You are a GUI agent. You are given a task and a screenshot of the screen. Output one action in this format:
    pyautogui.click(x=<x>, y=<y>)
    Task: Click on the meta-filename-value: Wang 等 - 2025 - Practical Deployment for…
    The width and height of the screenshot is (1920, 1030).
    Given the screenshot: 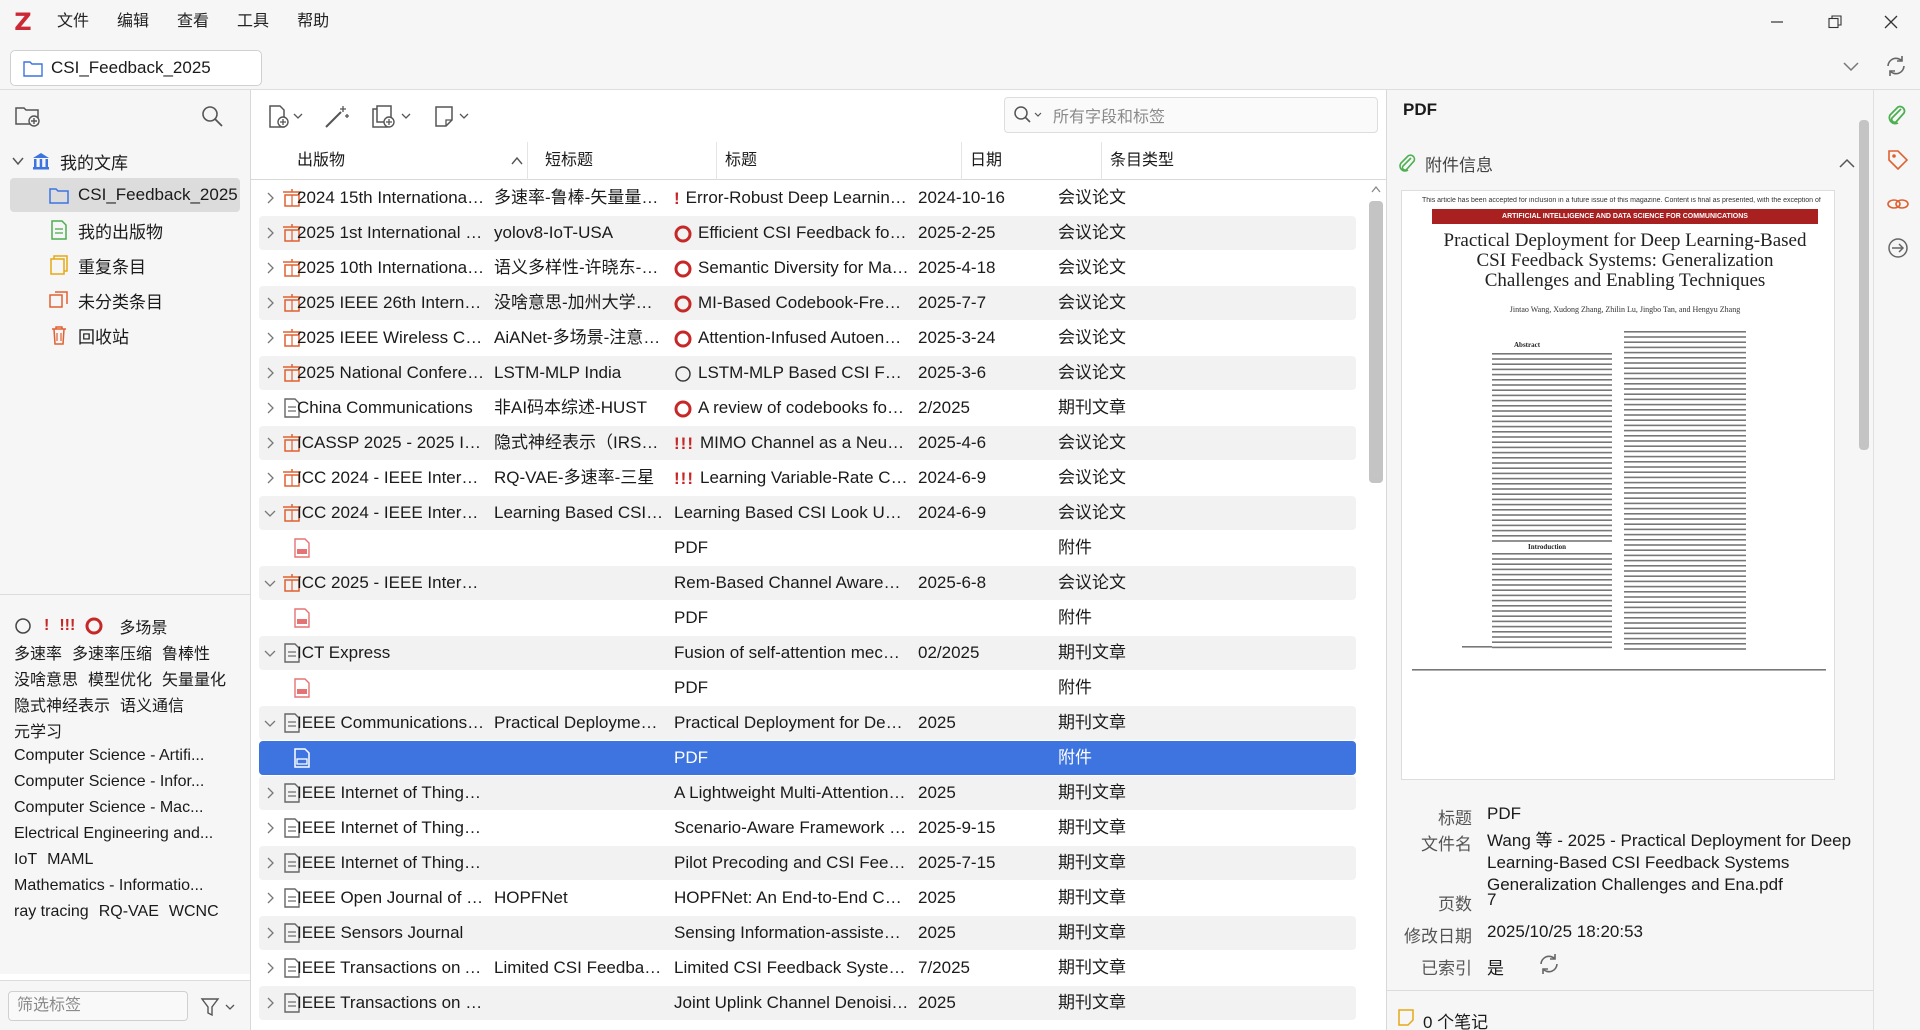 What is the action you would take?
    pyautogui.click(x=1672, y=863)
    